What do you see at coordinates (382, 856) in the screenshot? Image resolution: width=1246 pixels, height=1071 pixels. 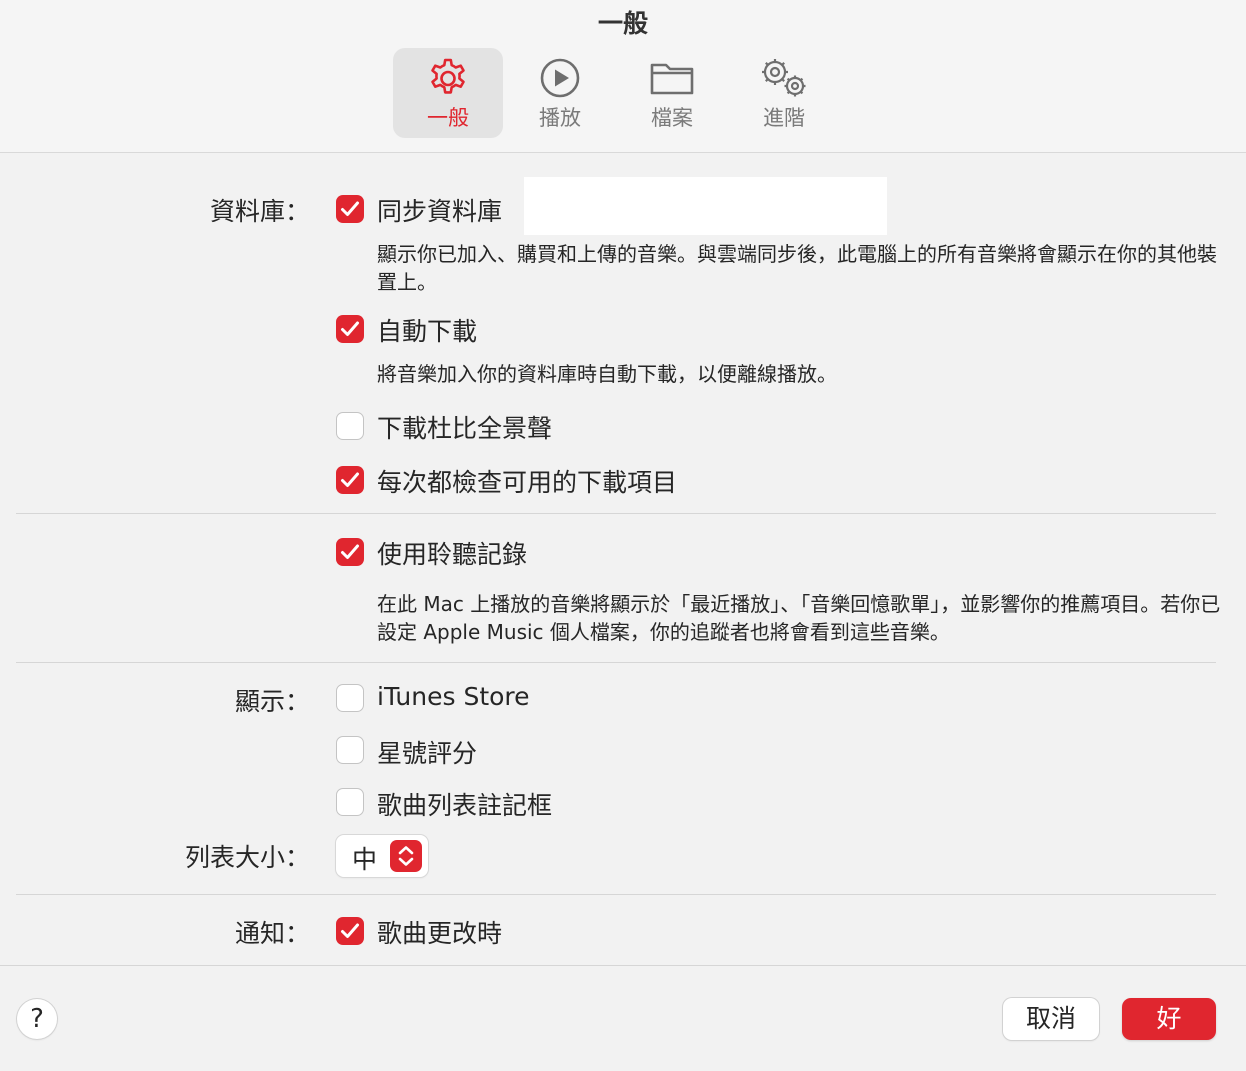 I see `list-size-select: 中` at bounding box center [382, 856].